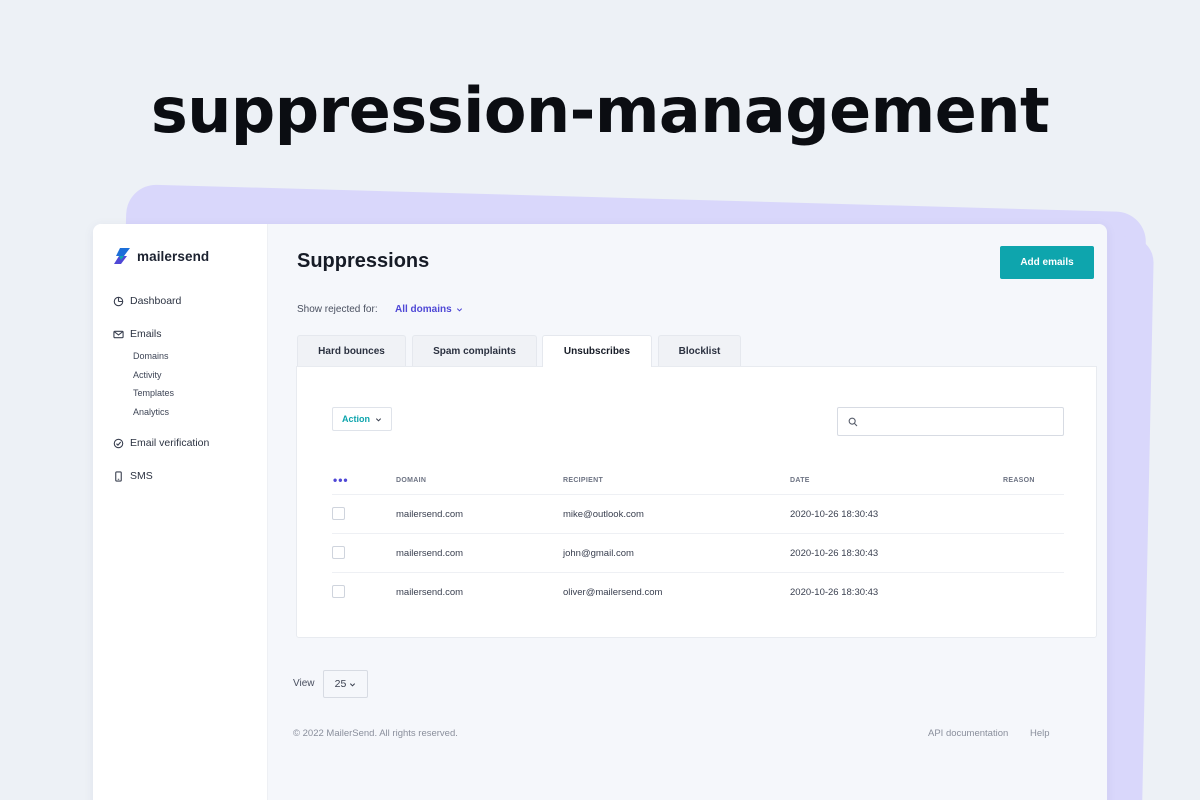 Image resolution: width=1200 pixels, height=800 pixels. Describe the element at coordinates (963, 421) in the screenshot. I see `search-input` at that location.